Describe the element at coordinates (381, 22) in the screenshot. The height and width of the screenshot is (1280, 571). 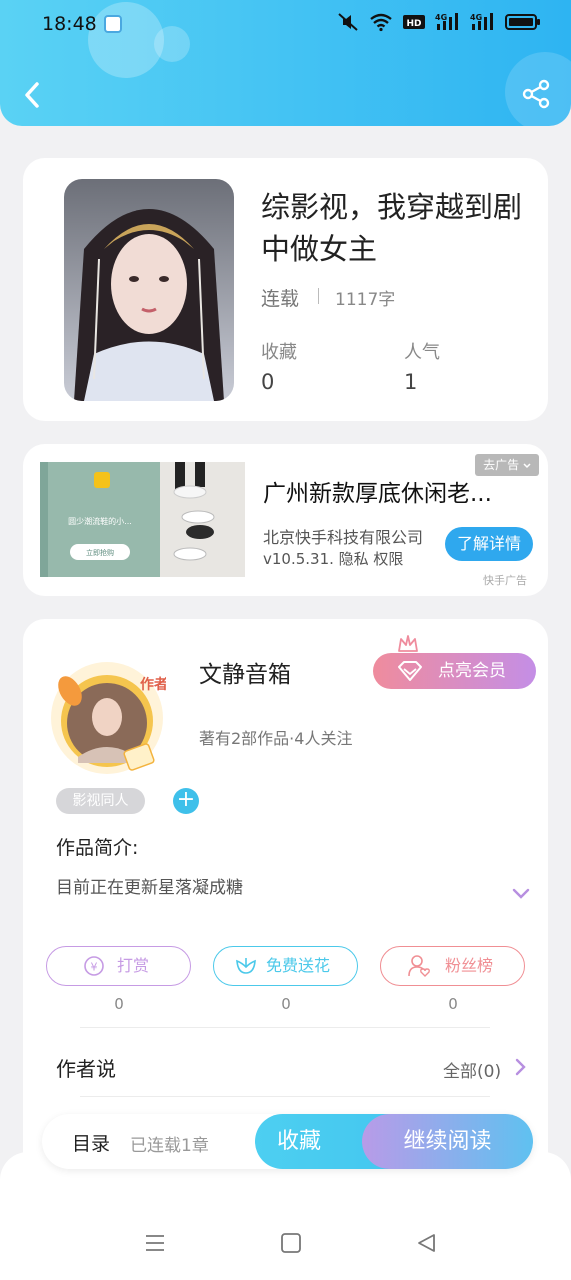
I see `wifi-icon` at that location.